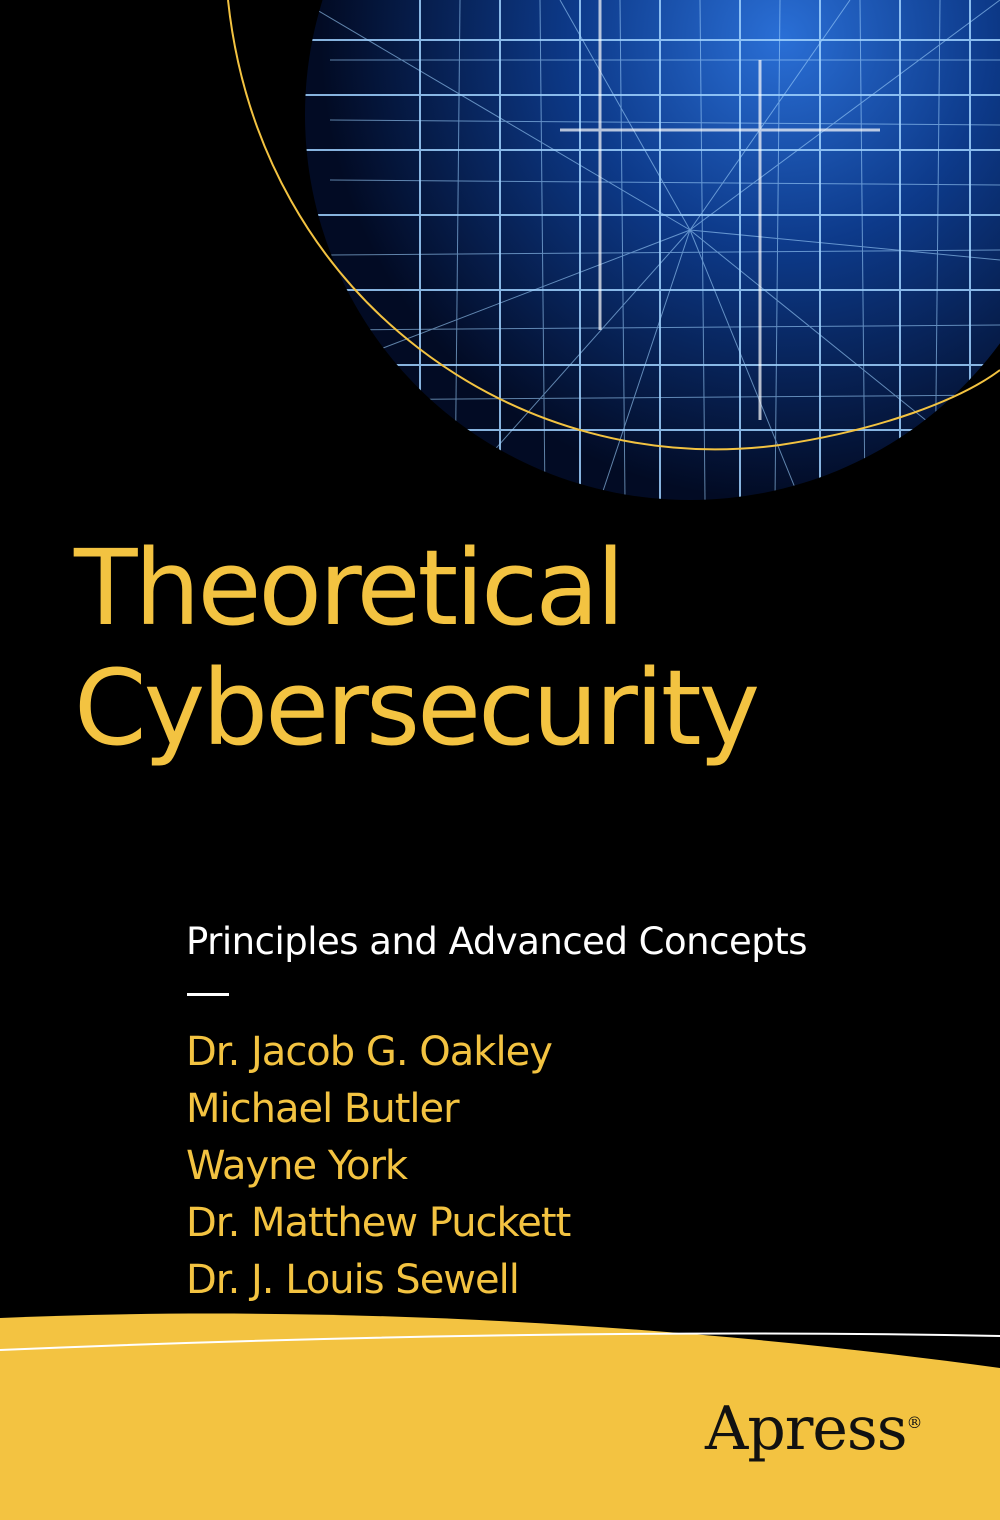 Image resolution: width=1000 pixels, height=1520 pixels. Describe the element at coordinates (806, 1429) in the screenshot. I see `publisher-name: Apress` at that location.